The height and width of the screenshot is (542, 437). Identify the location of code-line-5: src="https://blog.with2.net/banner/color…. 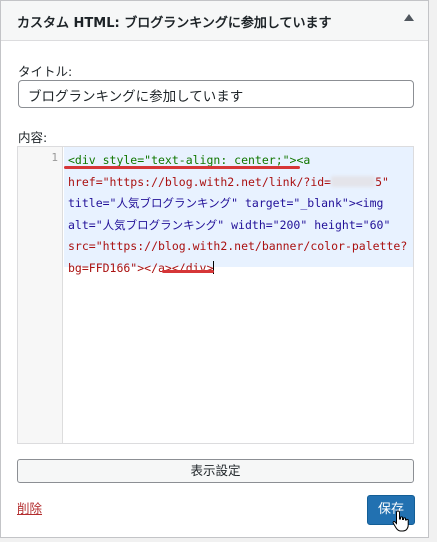
(238, 246).